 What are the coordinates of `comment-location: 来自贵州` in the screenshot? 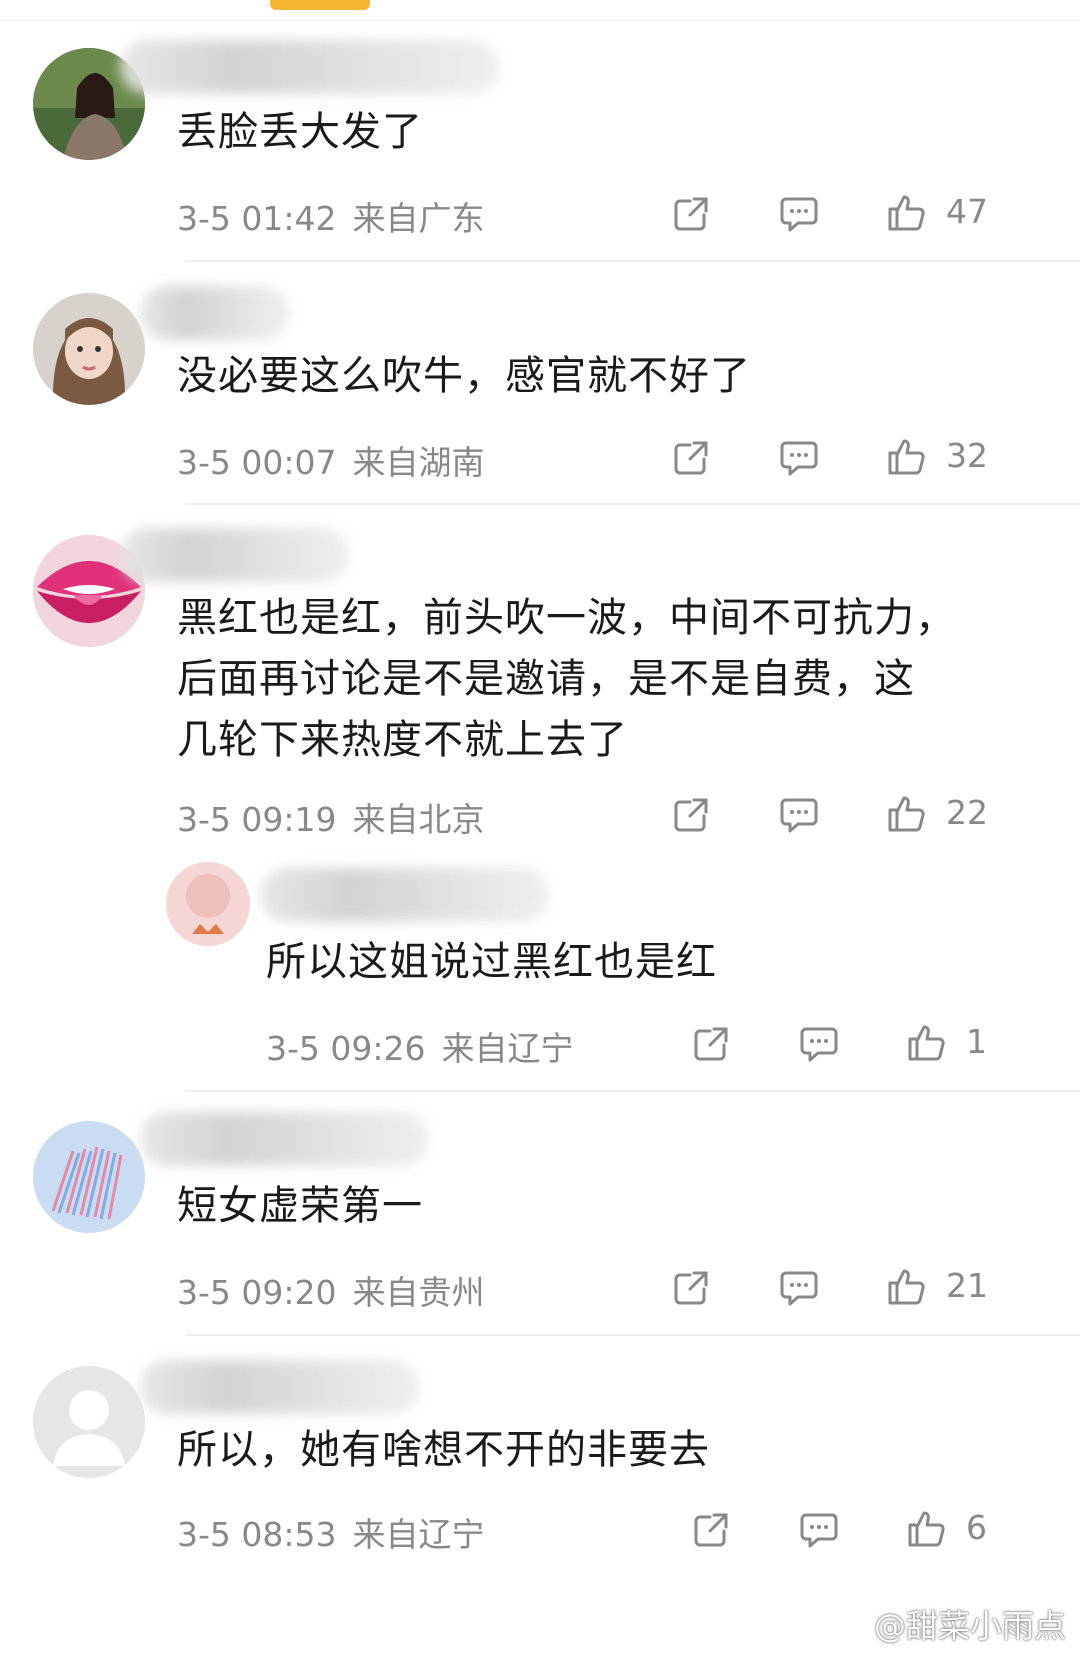 It's located at (418, 1292).